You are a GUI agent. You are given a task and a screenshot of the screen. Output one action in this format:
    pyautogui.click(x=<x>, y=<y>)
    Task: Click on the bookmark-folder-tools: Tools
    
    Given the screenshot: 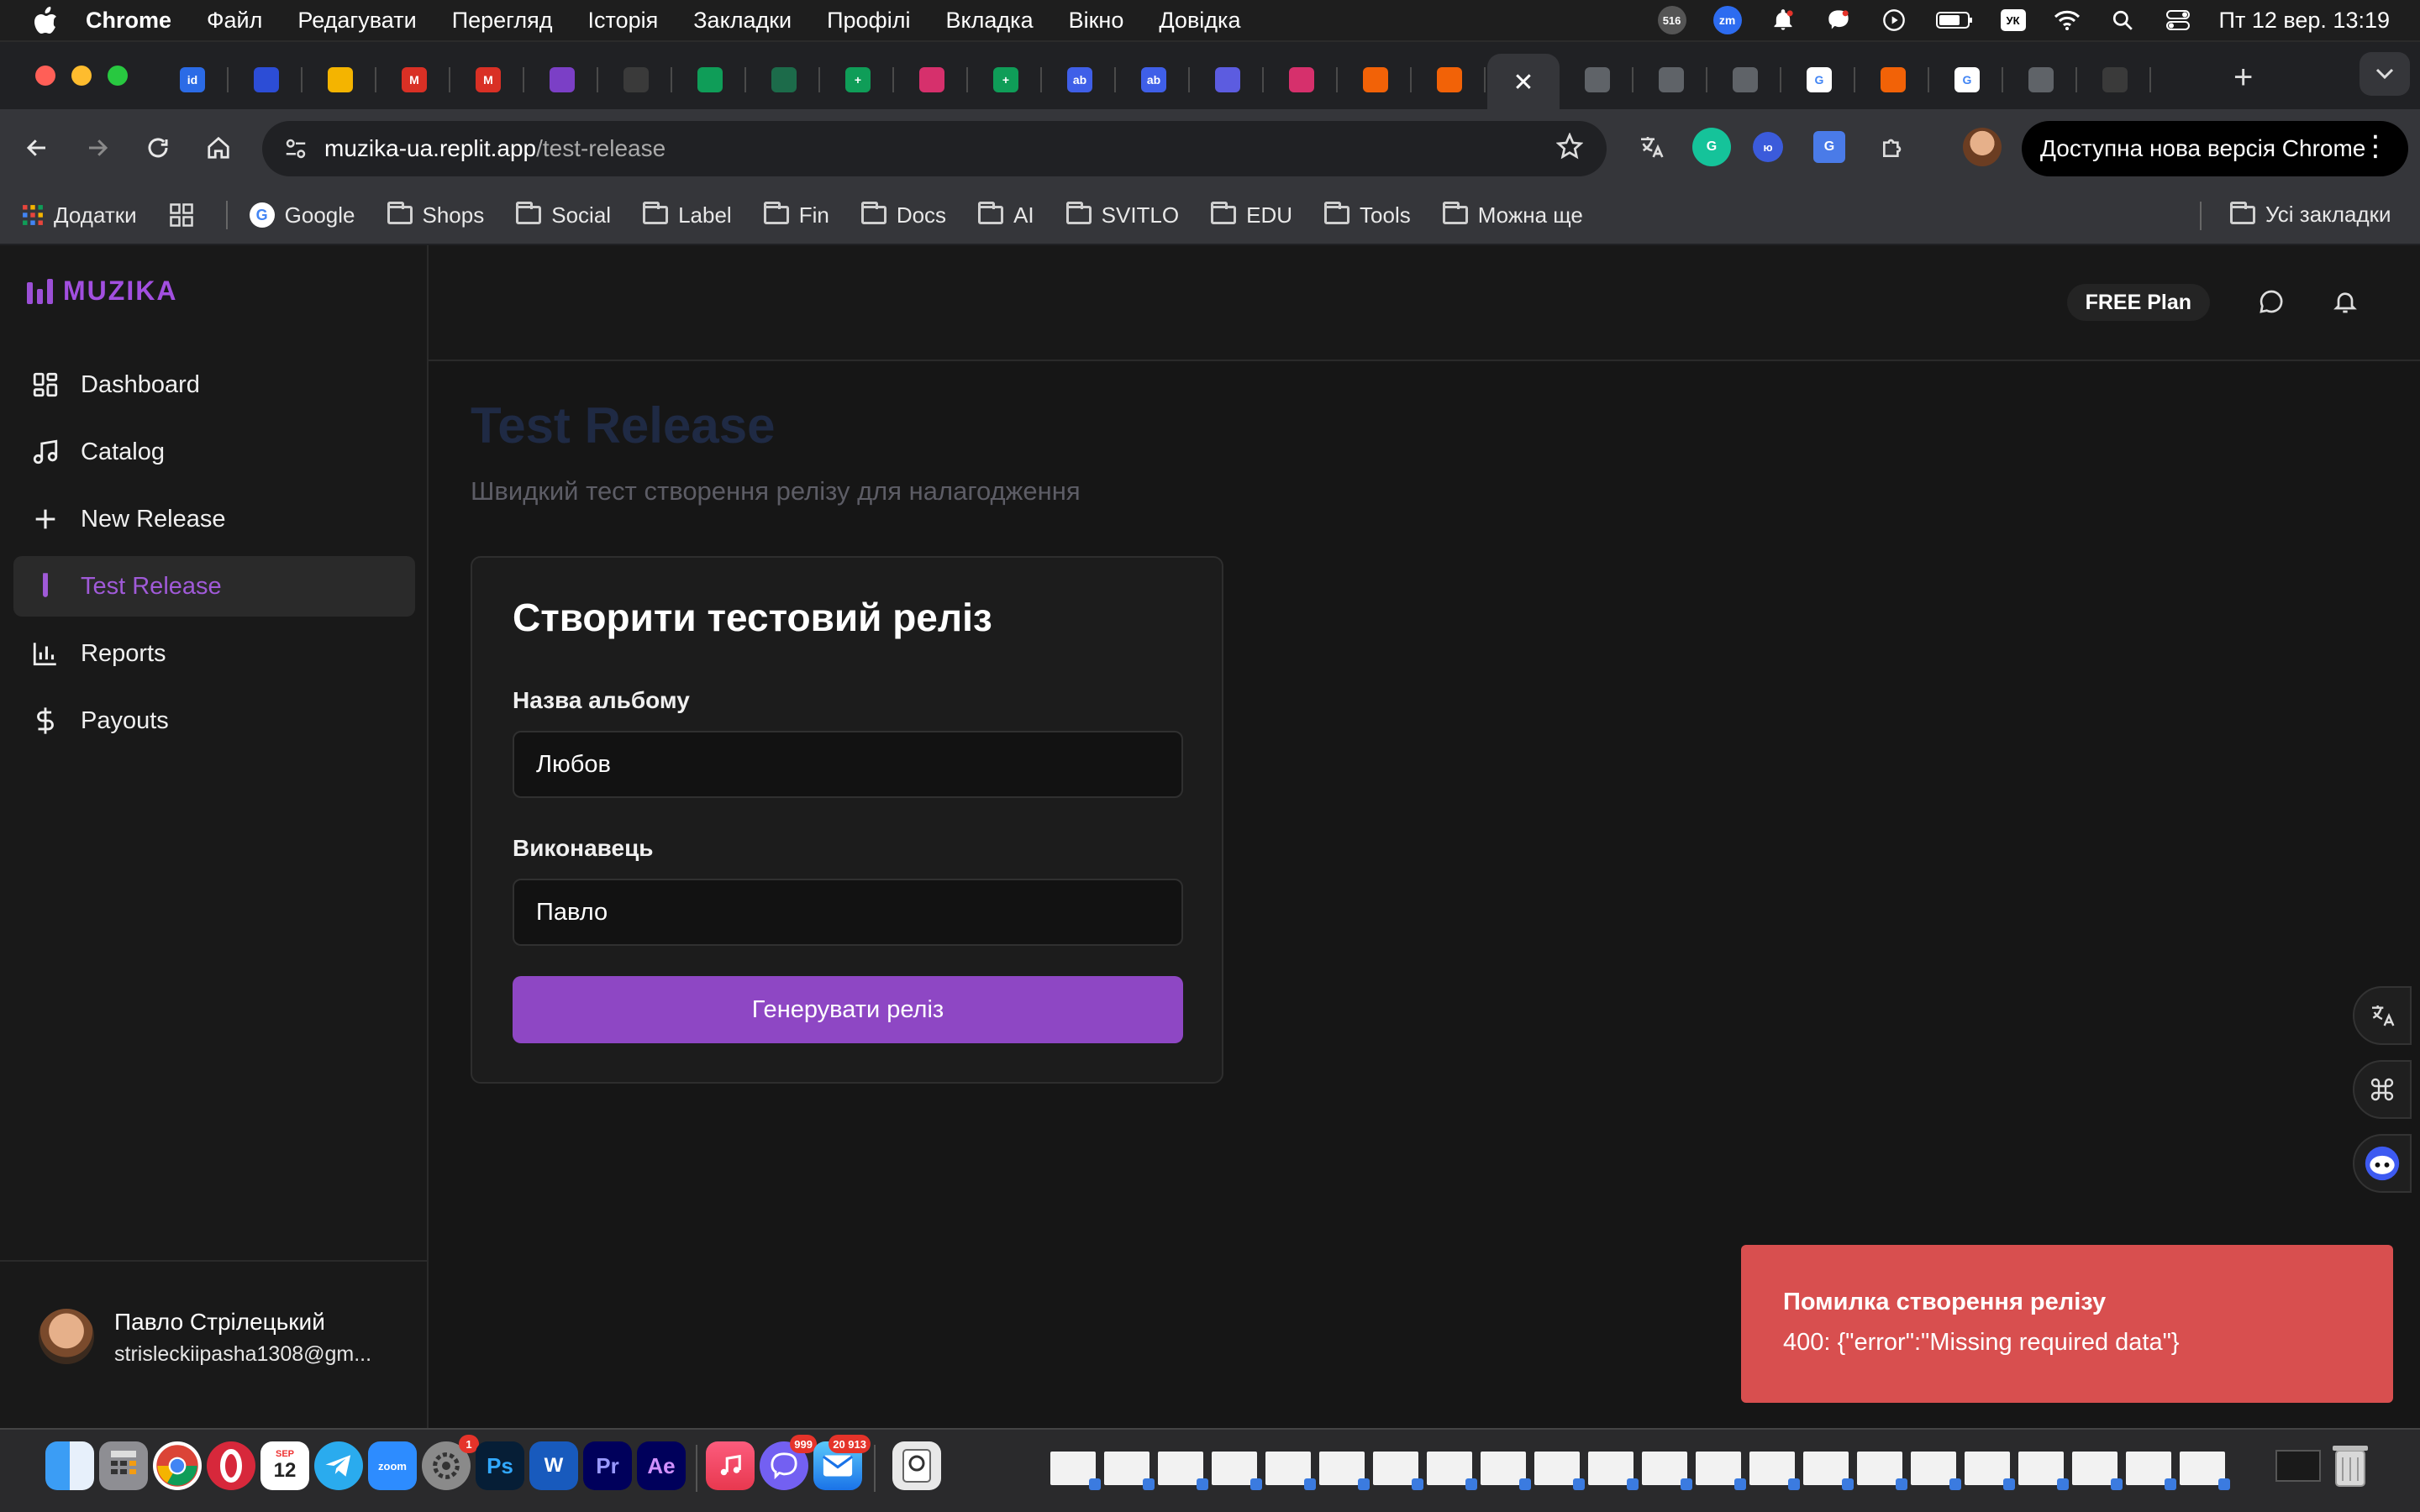 What is the action you would take?
    pyautogui.click(x=1367, y=215)
    